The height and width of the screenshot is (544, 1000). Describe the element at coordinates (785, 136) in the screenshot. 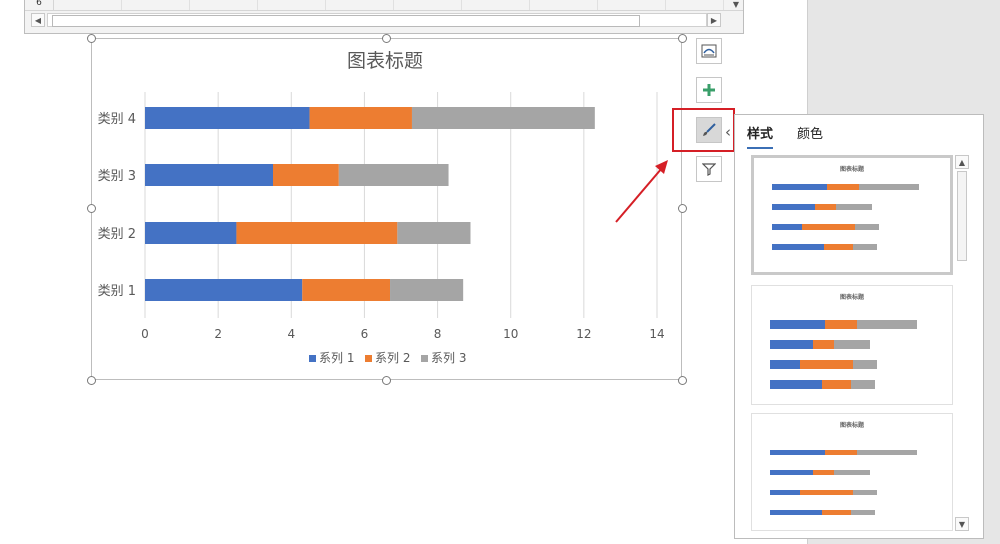

I see `pane-tabs: 样式 颜色` at that location.